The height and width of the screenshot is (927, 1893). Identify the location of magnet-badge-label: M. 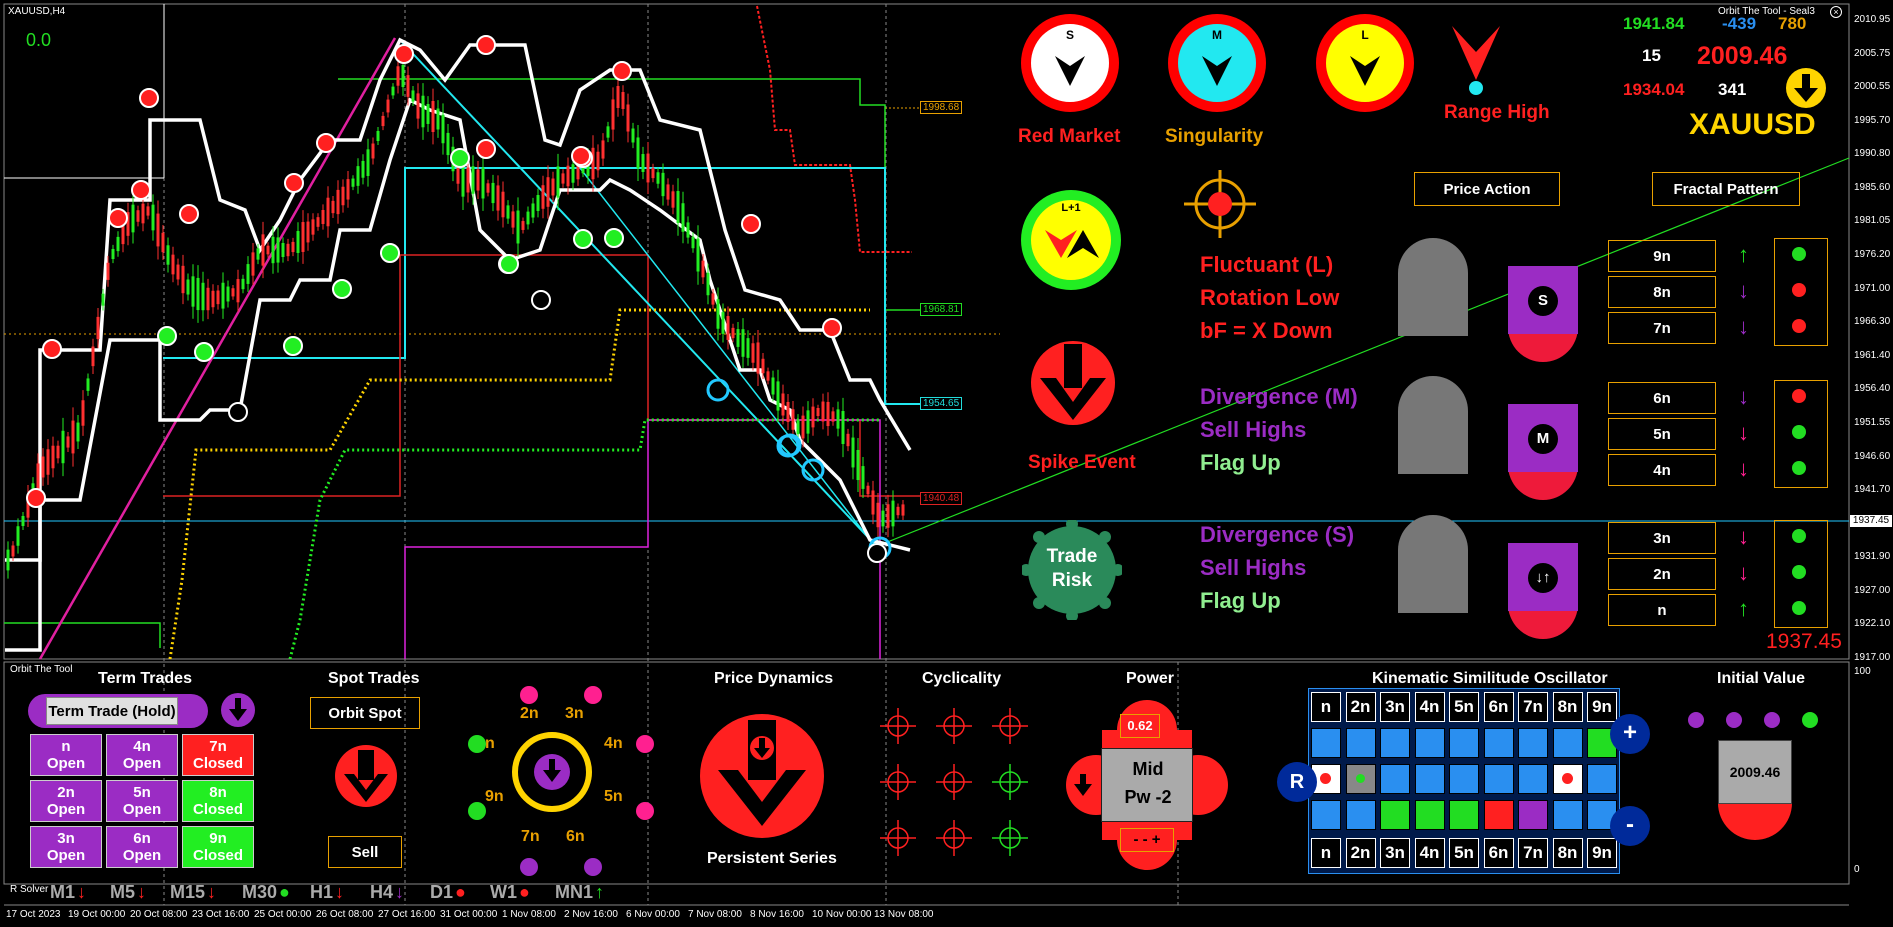
(1543, 439).